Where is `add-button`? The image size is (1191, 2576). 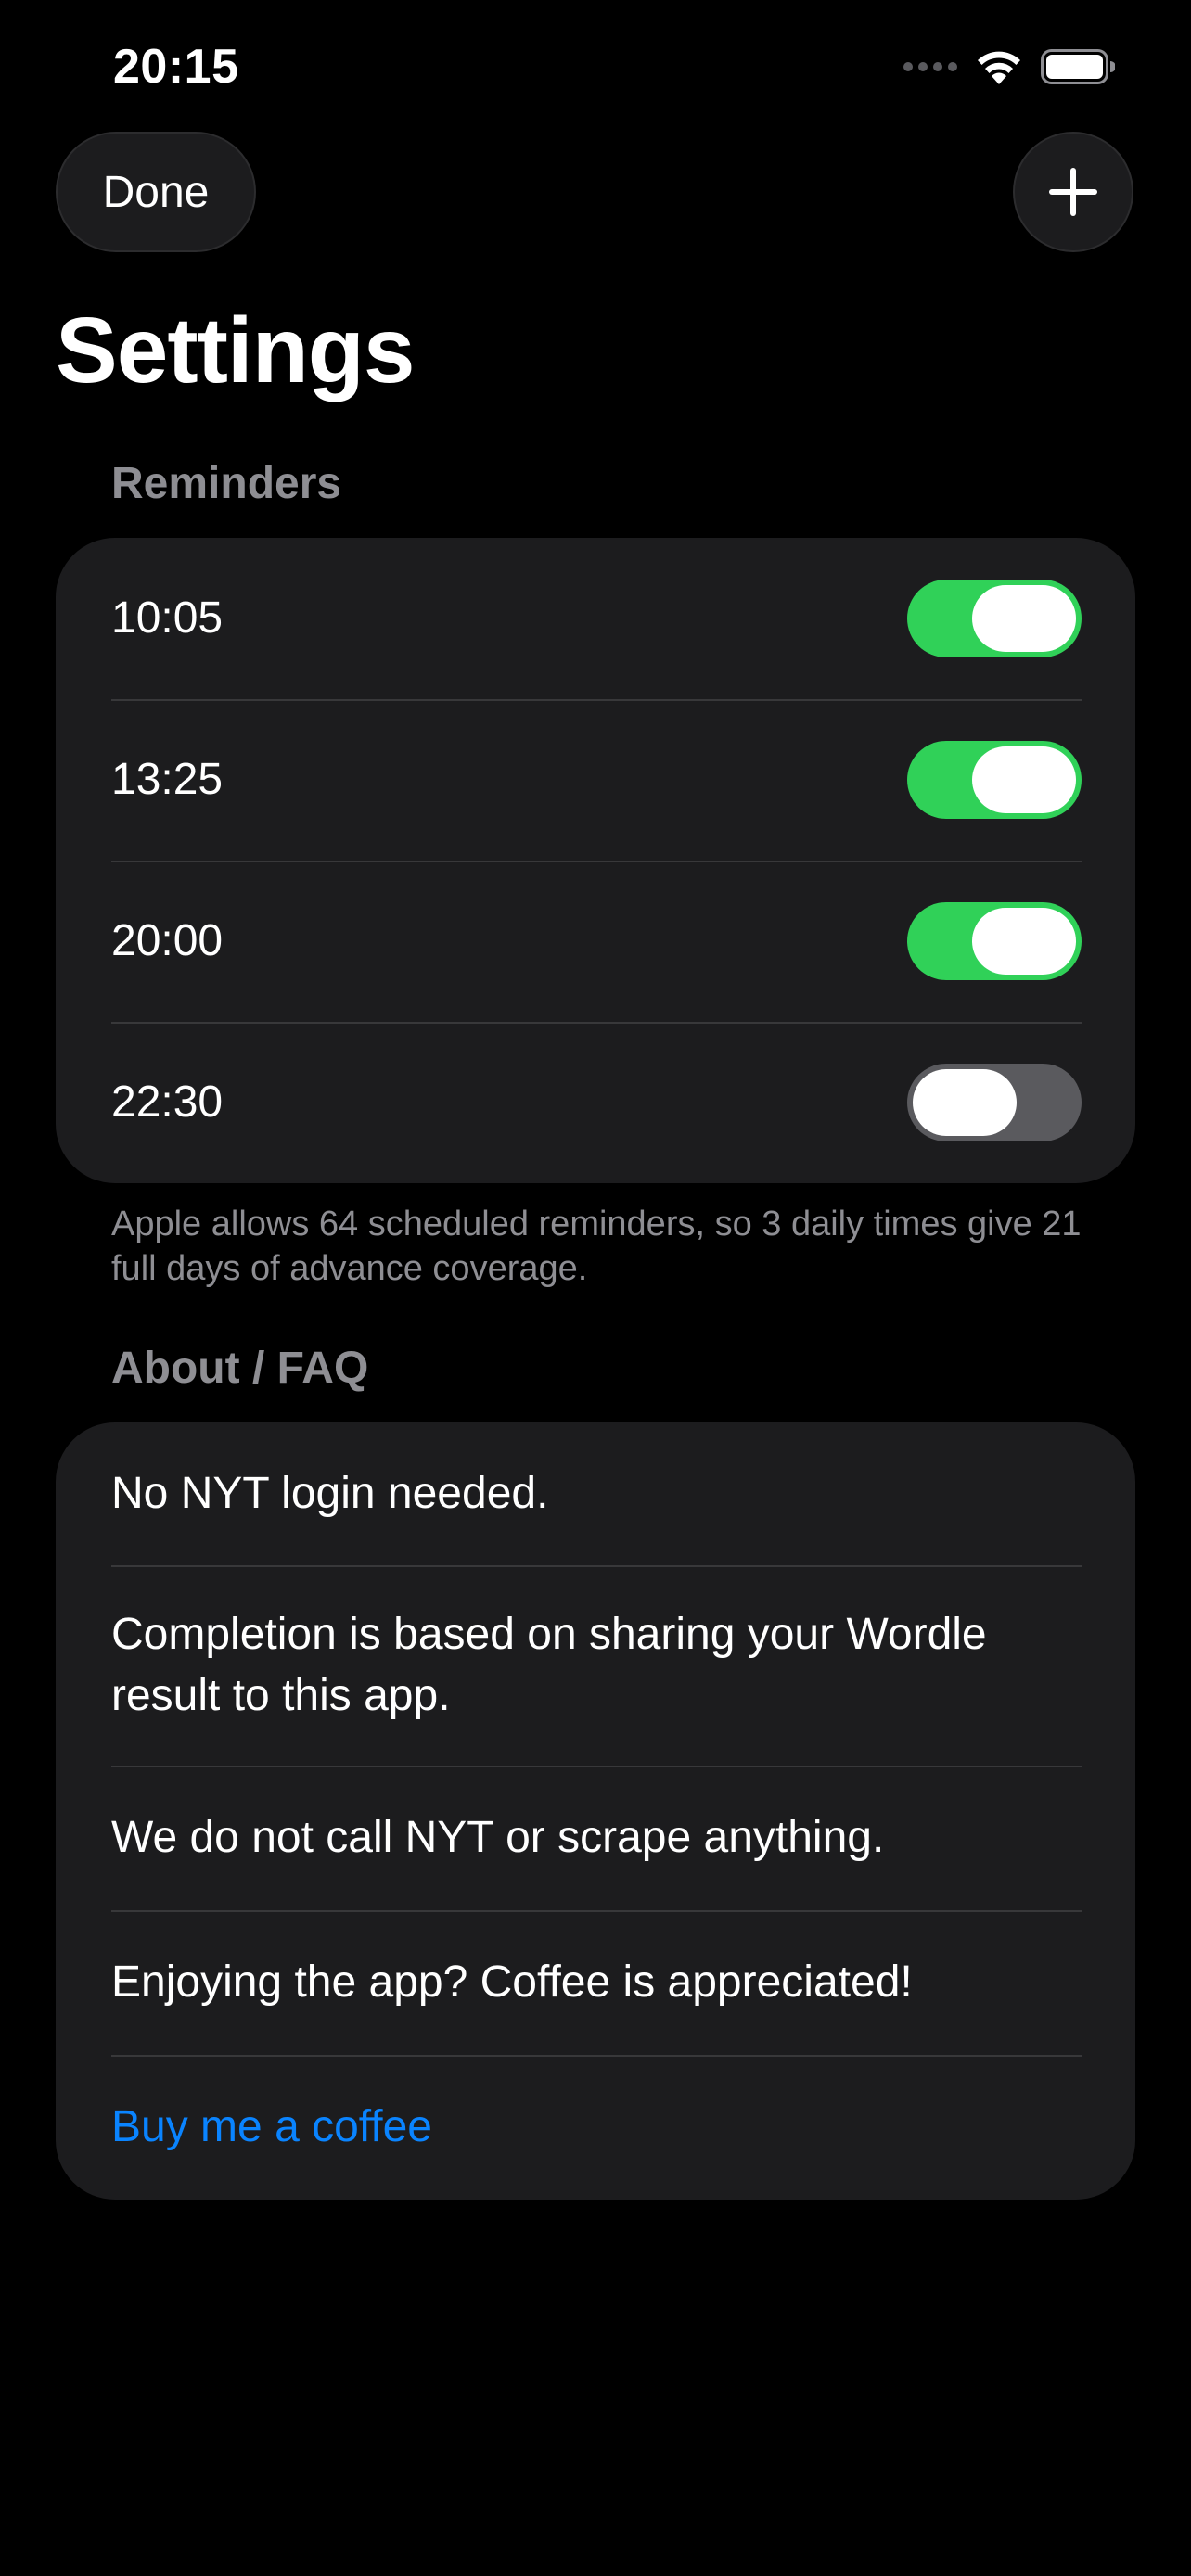
add-button is located at coordinates (1073, 192).